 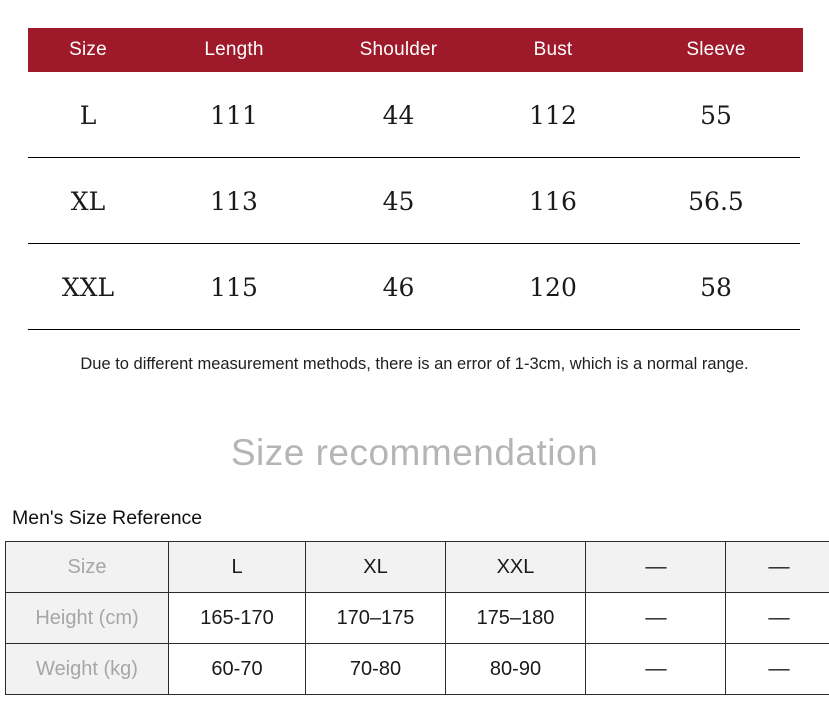 I want to click on cell-sleeve: 55, so click(x=716, y=115).